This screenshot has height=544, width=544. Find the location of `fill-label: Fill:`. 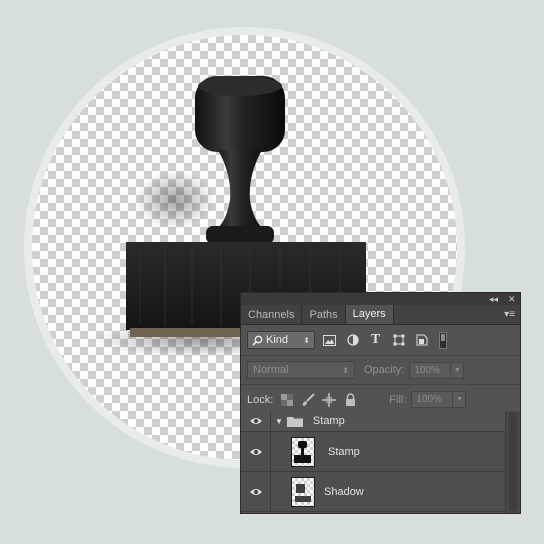

fill-label: Fill: is located at coordinates (398, 399).